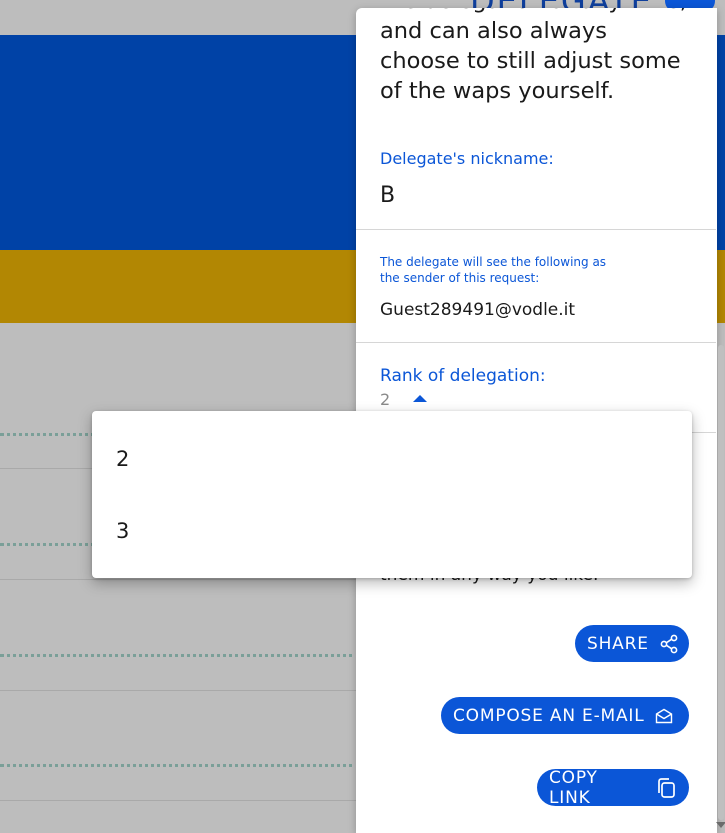  What do you see at coordinates (497, 91) in the screenshot?
I see `intro-line: of the waps yourself.` at bounding box center [497, 91].